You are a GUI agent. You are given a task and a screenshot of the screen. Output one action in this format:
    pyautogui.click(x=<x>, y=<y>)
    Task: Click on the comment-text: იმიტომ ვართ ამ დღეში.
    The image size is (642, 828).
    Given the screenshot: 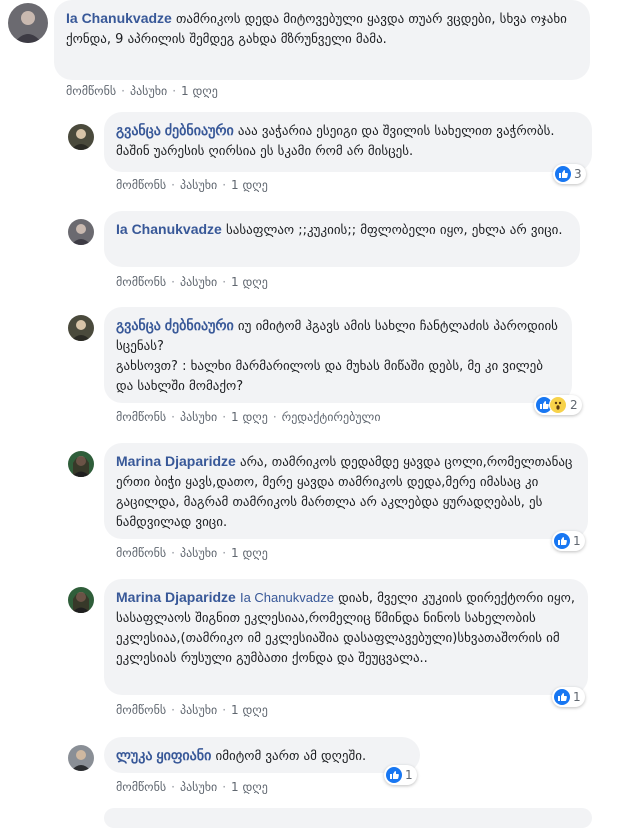 What is the action you would take?
    pyautogui.click(x=291, y=756)
    